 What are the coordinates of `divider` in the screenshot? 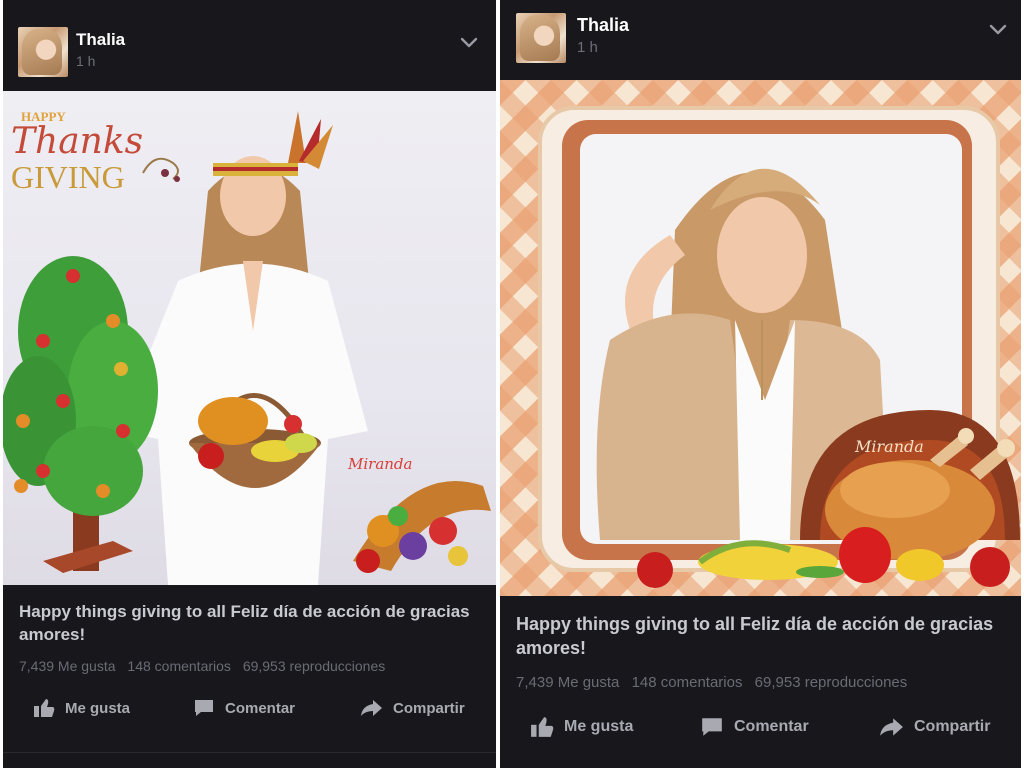 It's located at (249, 752).